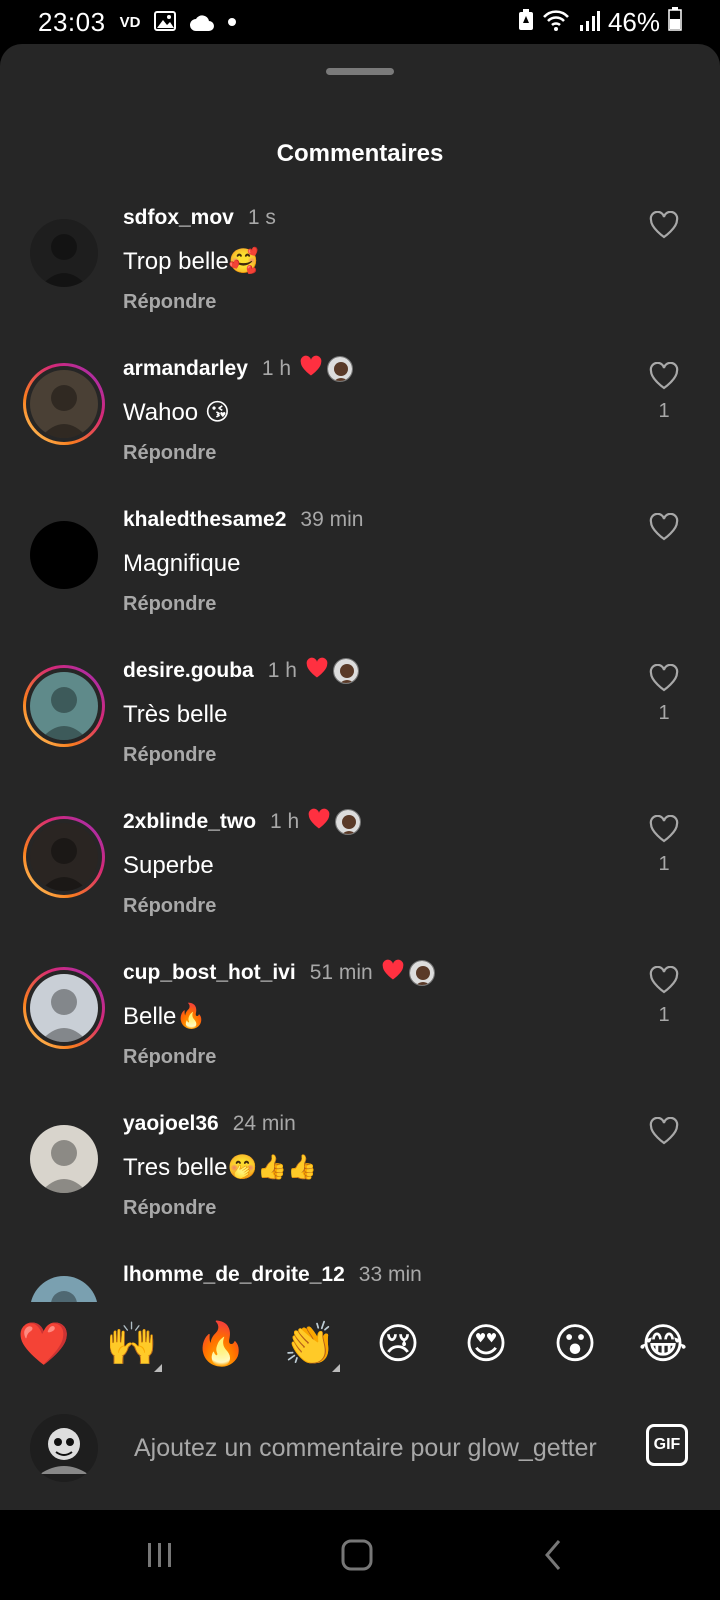 Image resolution: width=720 pixels, height=1600 pixels. What do you see at coordinates (374, 1448) in the screenshot?
I see `comment-input` at bounding box center [374, 1448].